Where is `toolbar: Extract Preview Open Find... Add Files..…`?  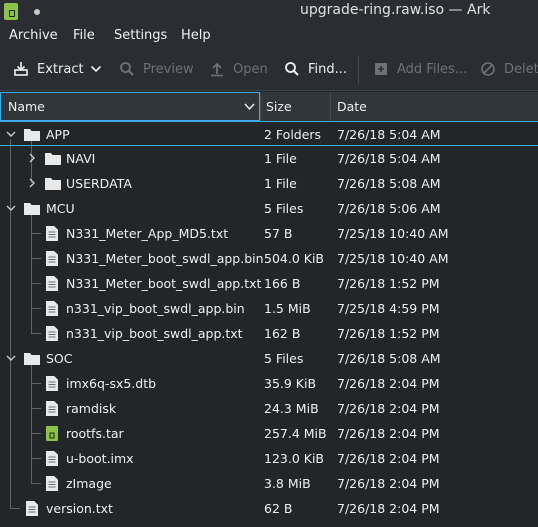 toolbar: Extract Preview Open Find... Add Files..… is located at coordinates (269, 70).